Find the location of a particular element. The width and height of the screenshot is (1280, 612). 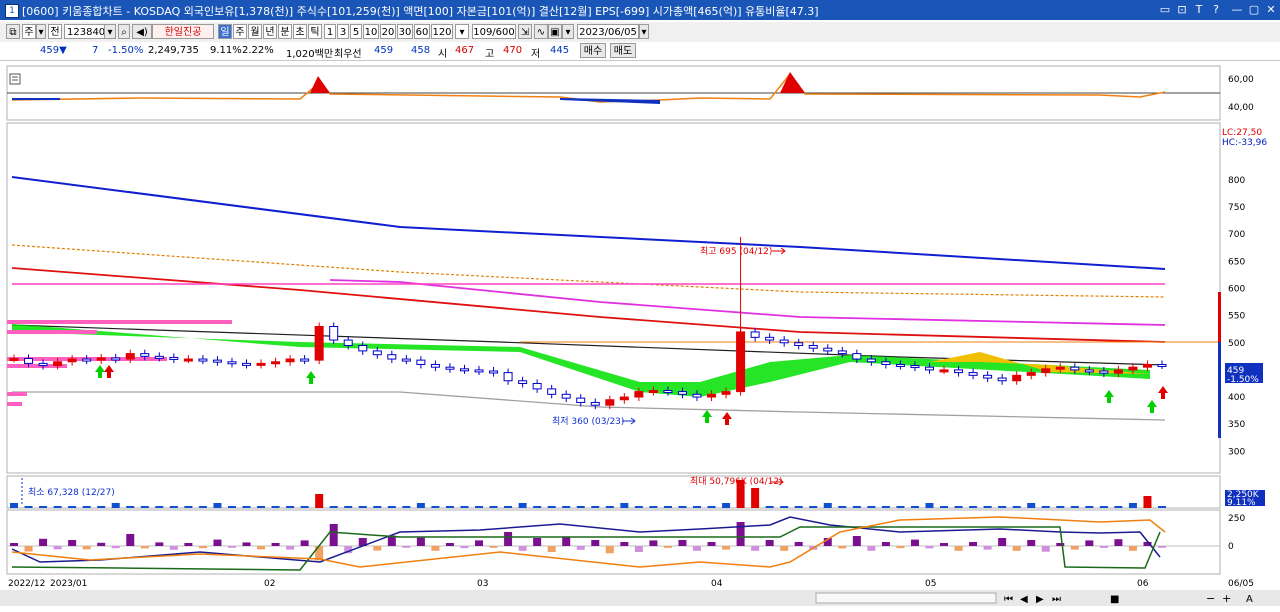

interval-120: 120 is located at coordinates (442, 31).